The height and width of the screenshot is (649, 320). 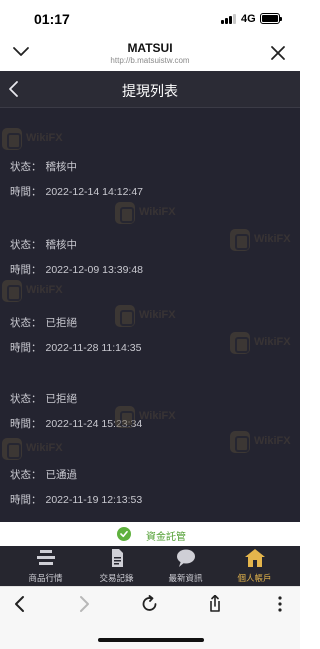 What do you see at coordinates (185, 578) in the screenshot?
I see `tab-label: 最新資訊` at bounding box center [185, 578].